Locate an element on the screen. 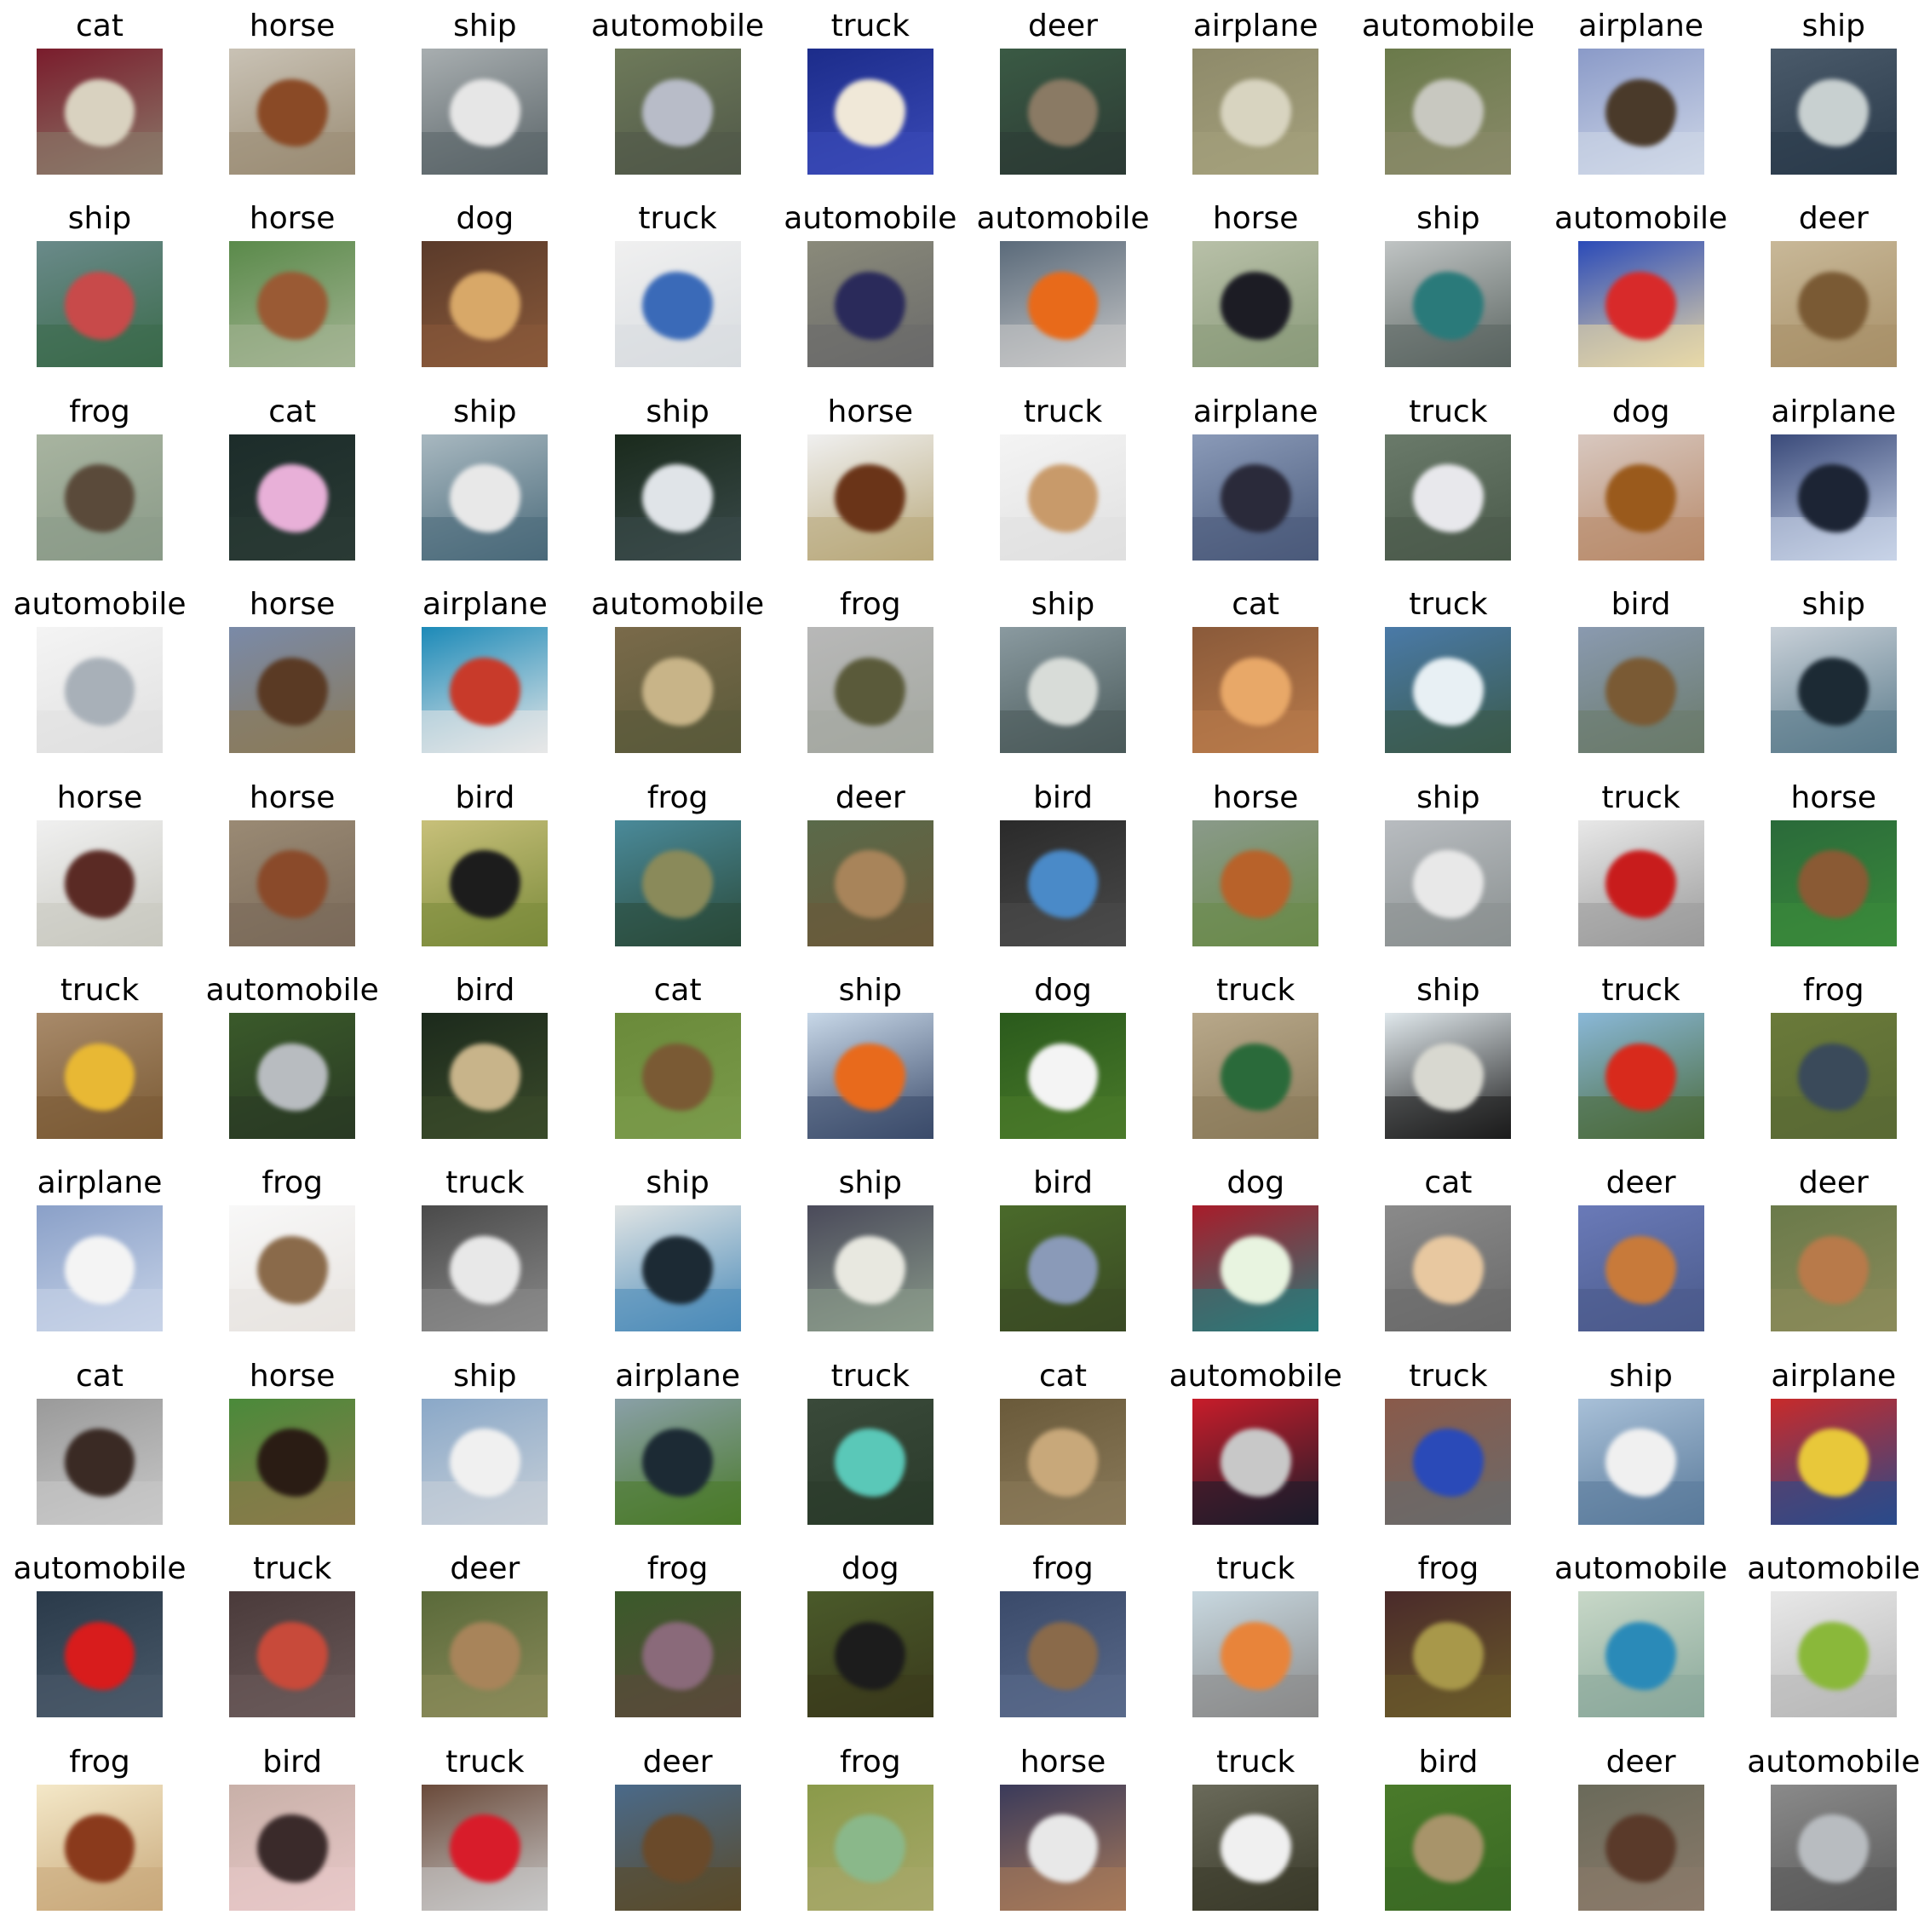  image-cell: airplane is located at coordinates (1642, 100).